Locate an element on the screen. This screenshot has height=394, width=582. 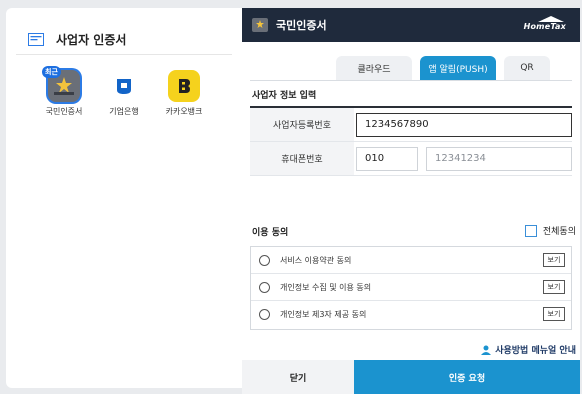
provider-label: 카카오뱅크 is located at coordinates (184, 111).